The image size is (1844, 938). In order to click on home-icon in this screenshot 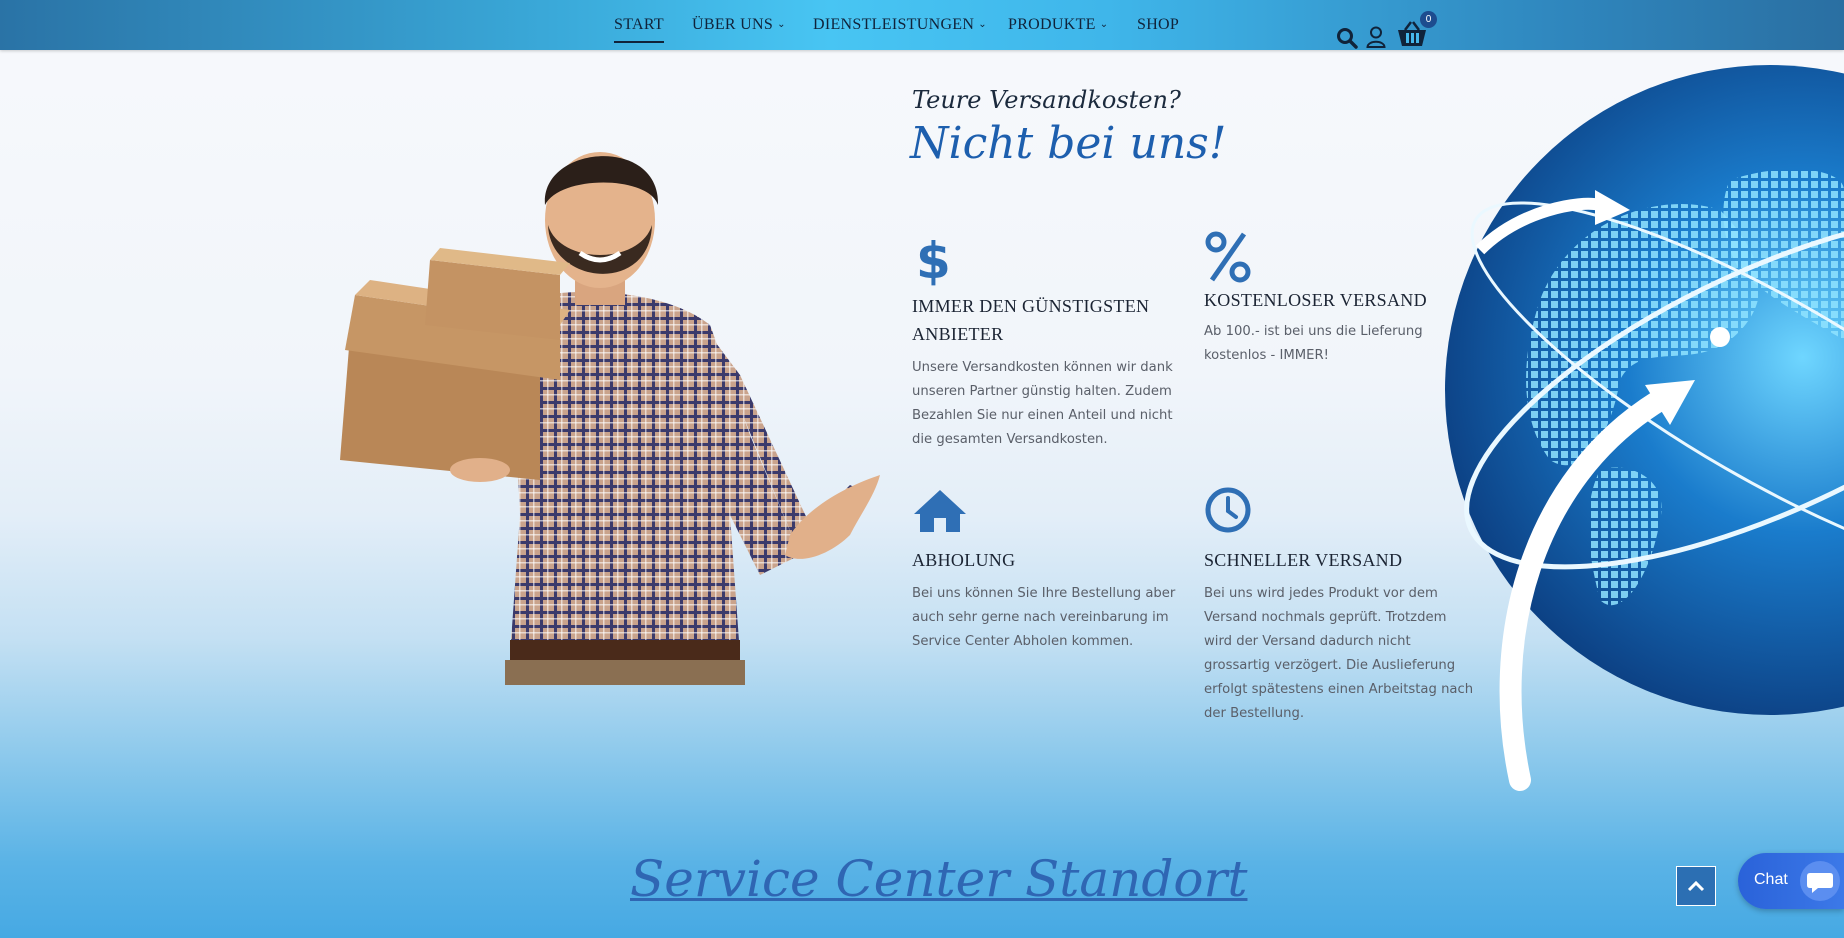, I will do `click(940, 511)`.